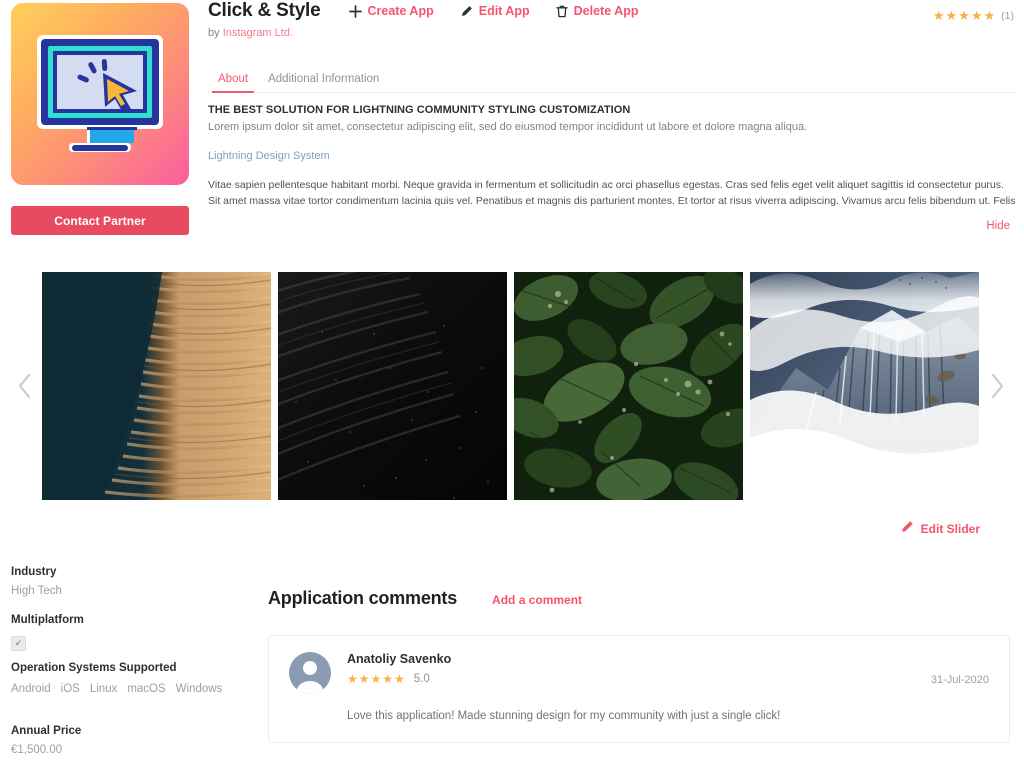 The image size is (1024, 761). Describe the element at coordinates (106, 740) in the screenshot. I see `annual-price-field: Annual Price €1,500.00` at that location.